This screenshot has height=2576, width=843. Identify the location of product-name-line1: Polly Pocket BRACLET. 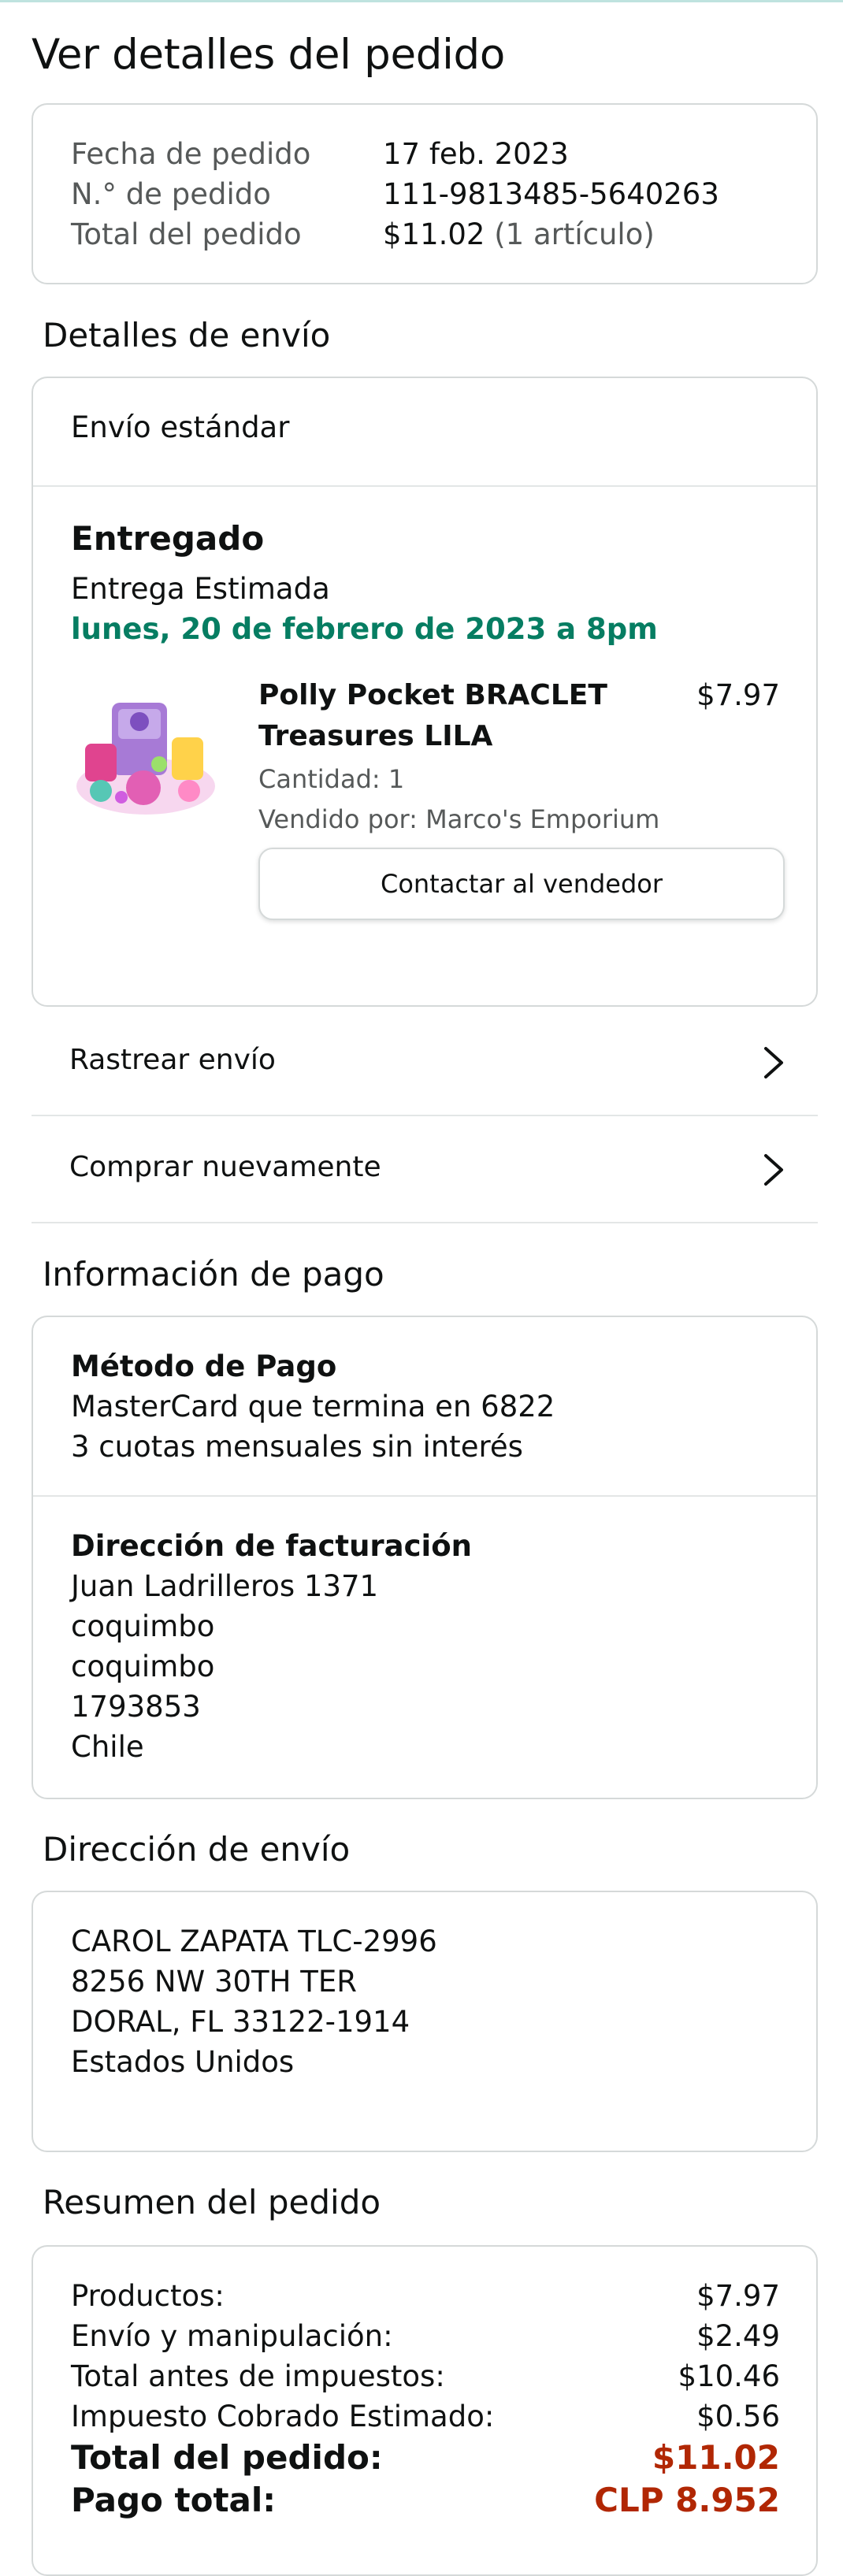
(432, 695).